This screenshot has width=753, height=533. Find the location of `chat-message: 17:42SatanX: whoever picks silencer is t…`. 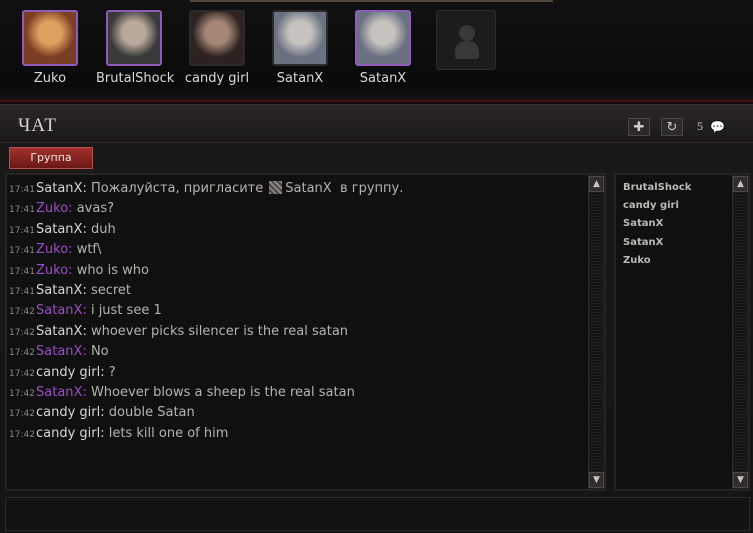

chat-message: 17:42SatanX: whoever picks silencer is t… is located at coordinates (296, 332).